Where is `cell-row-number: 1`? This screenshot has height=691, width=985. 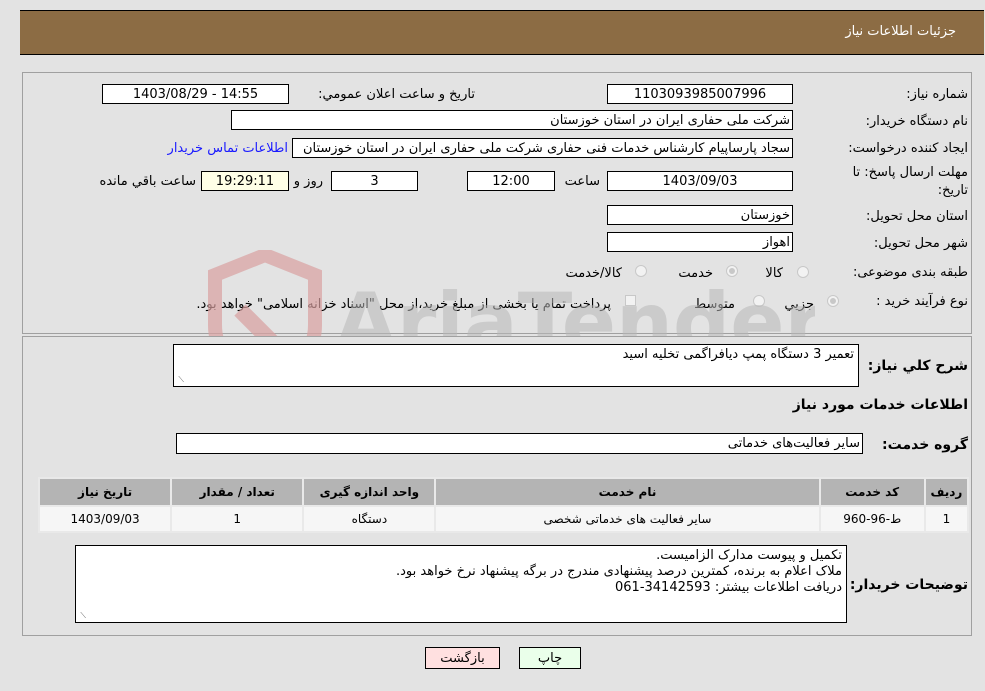 cell-row-number: 1 is located at coordinates (946, 519).